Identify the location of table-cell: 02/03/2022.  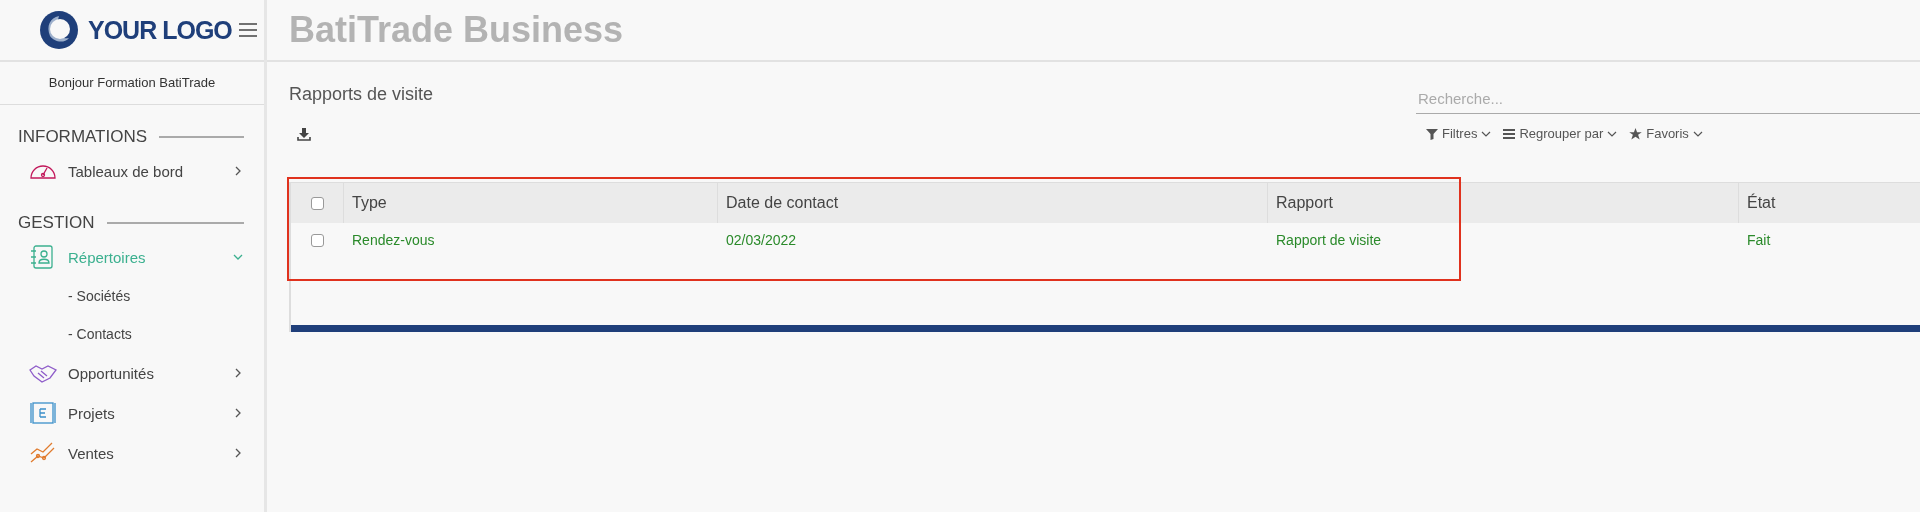
(761, 240).